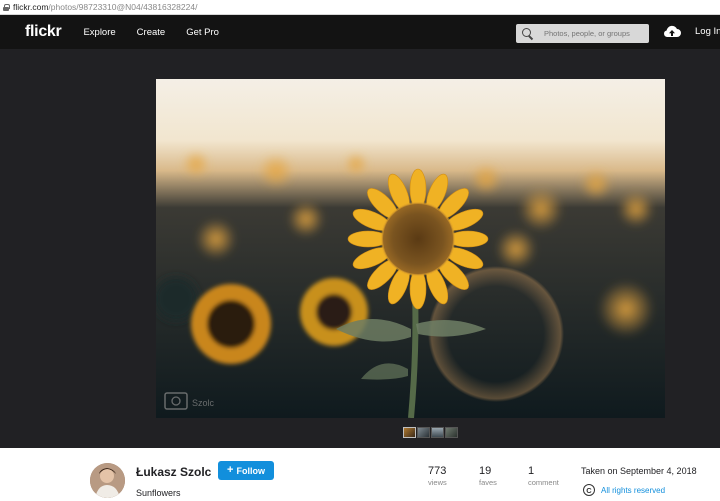  What do you see at coordinates (173, 472) in the screenshot?
I see `author-name: Łukasz Szolc` at bounding box center [173, 472].